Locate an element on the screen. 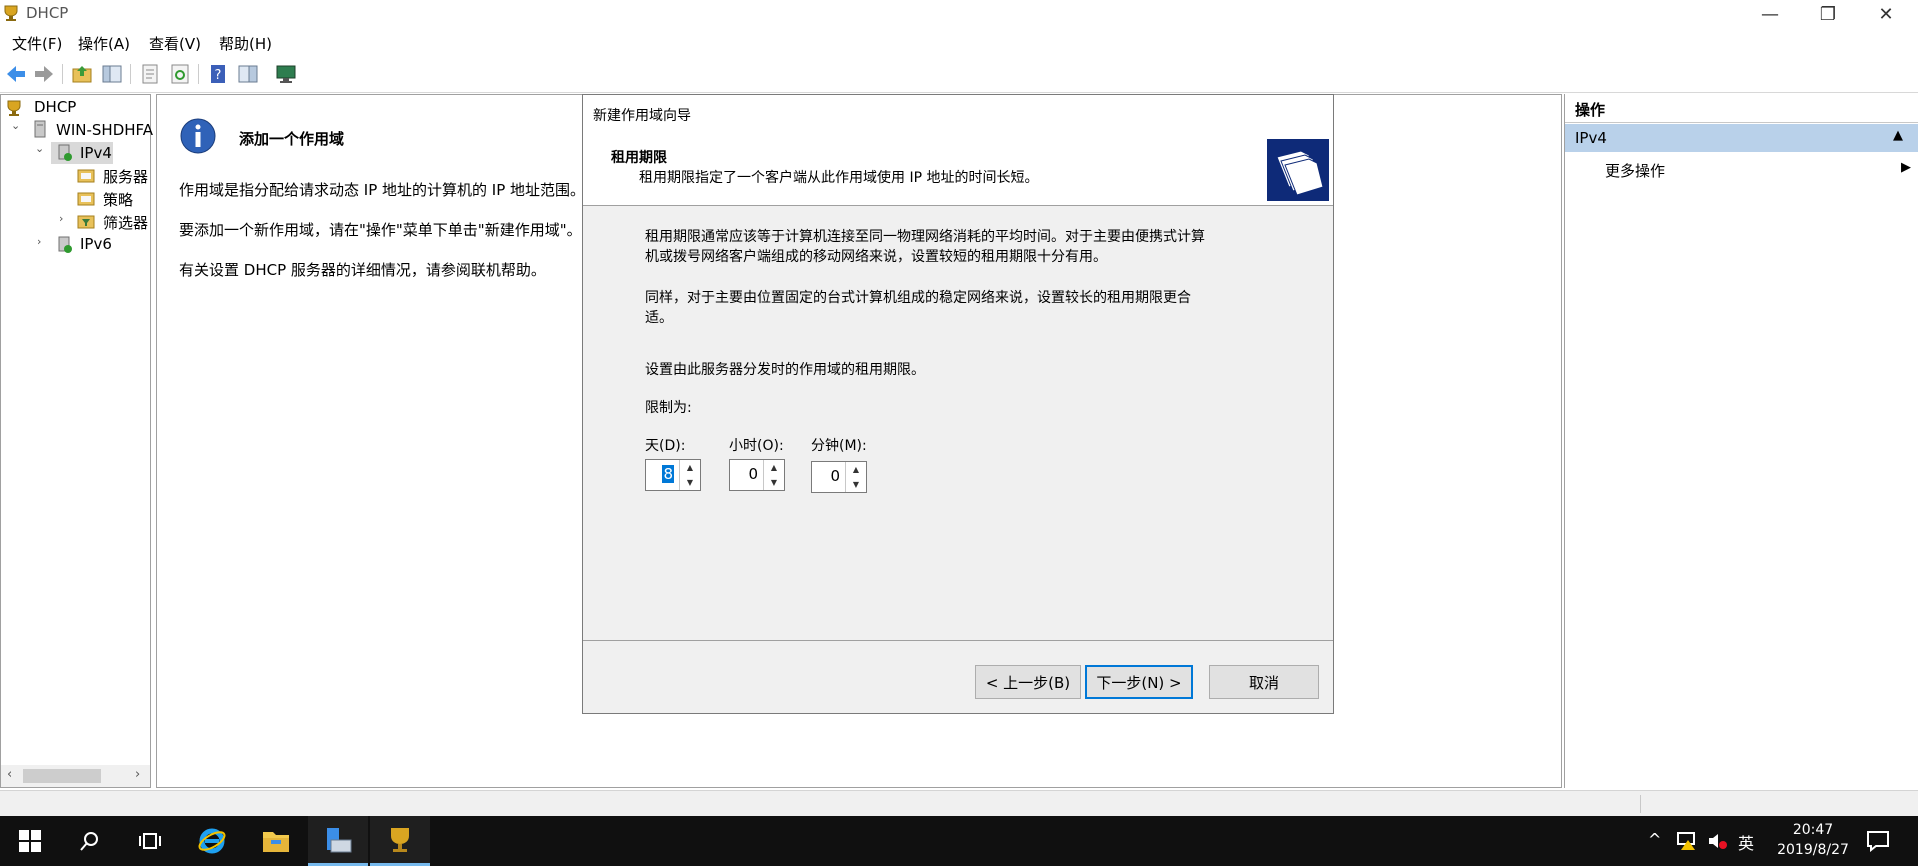 The width and height of the screenshot is (1918, 866). tree-policies: 策略 is located at coordinates (118, 199).